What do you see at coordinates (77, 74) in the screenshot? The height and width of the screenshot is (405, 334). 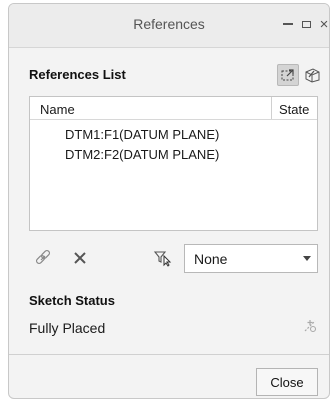 I see `references-list-title: References List` at bounding box center [77, 74].